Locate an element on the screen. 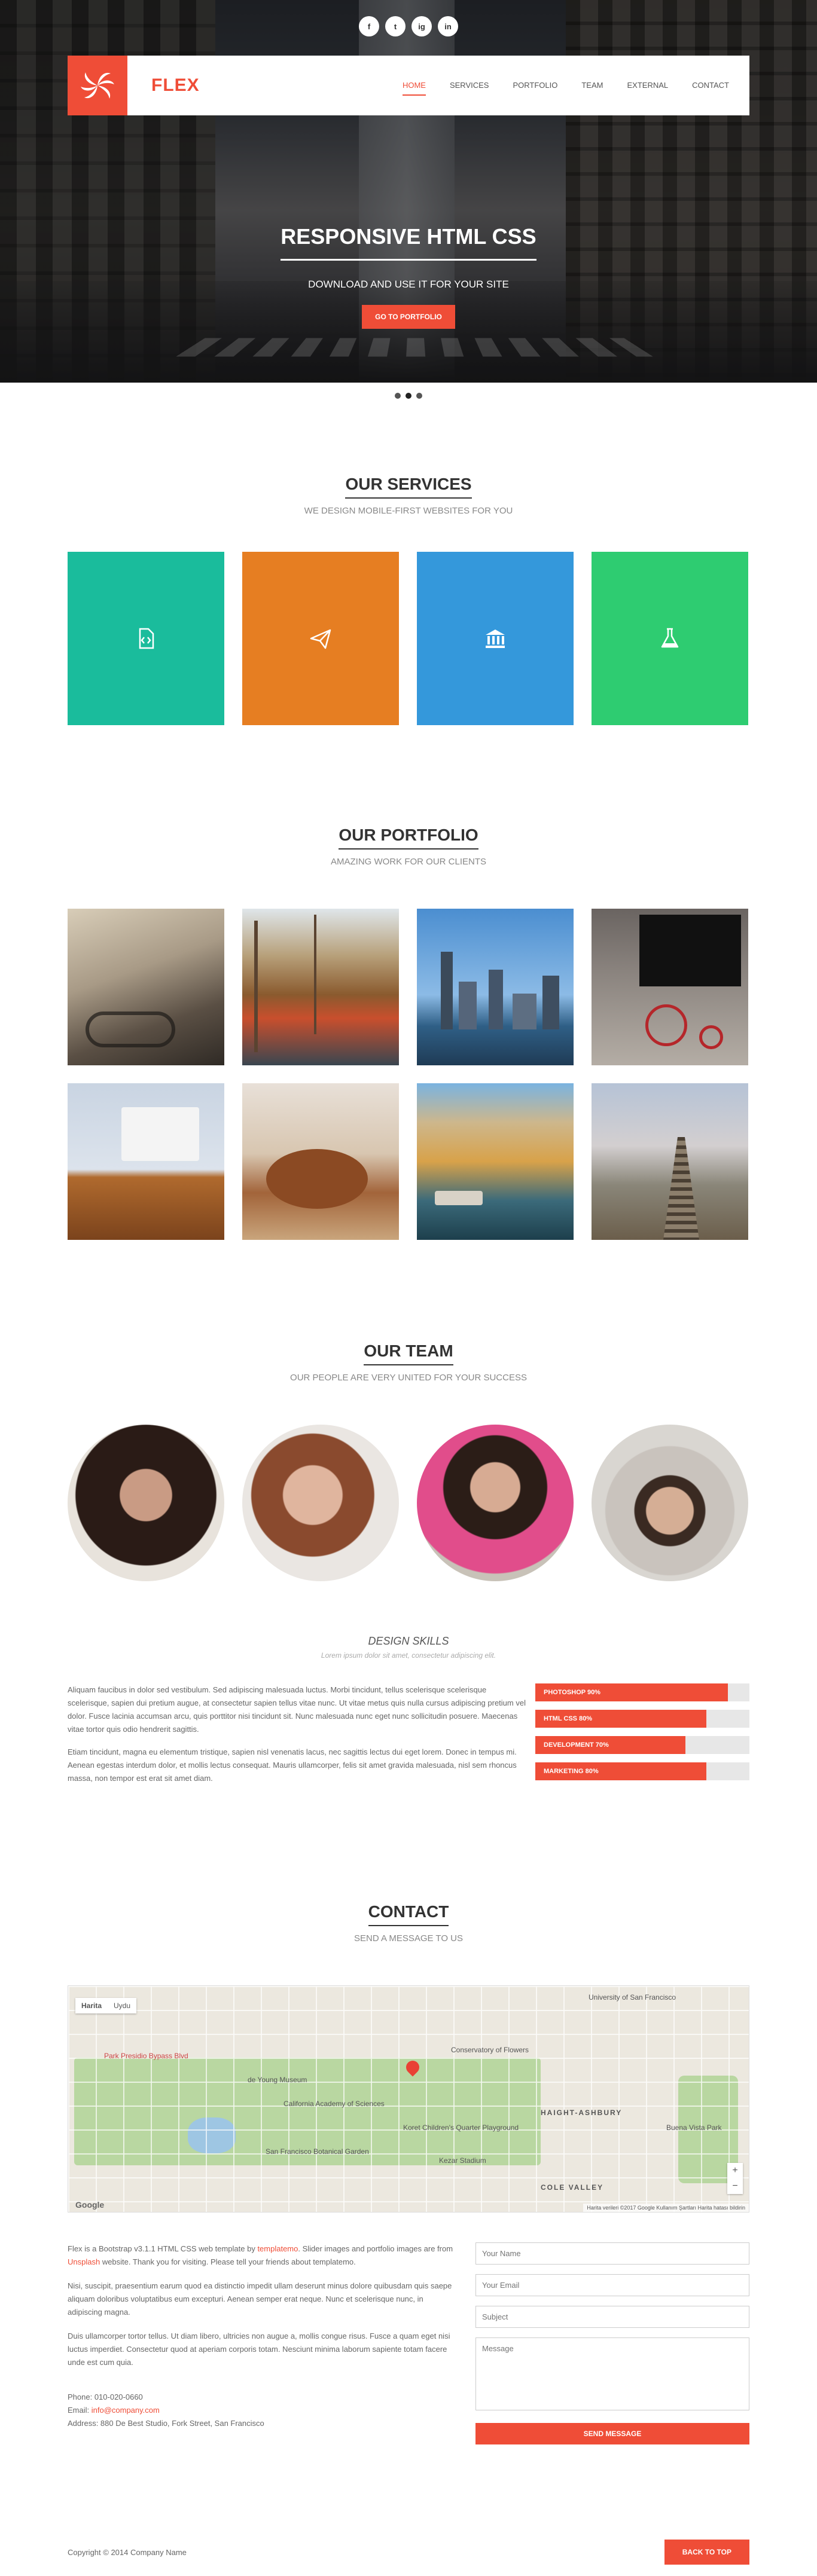 This screenshot has width=817, height=2576. contact-email: Email: info@company.com is located at coordinates (114, 2410).